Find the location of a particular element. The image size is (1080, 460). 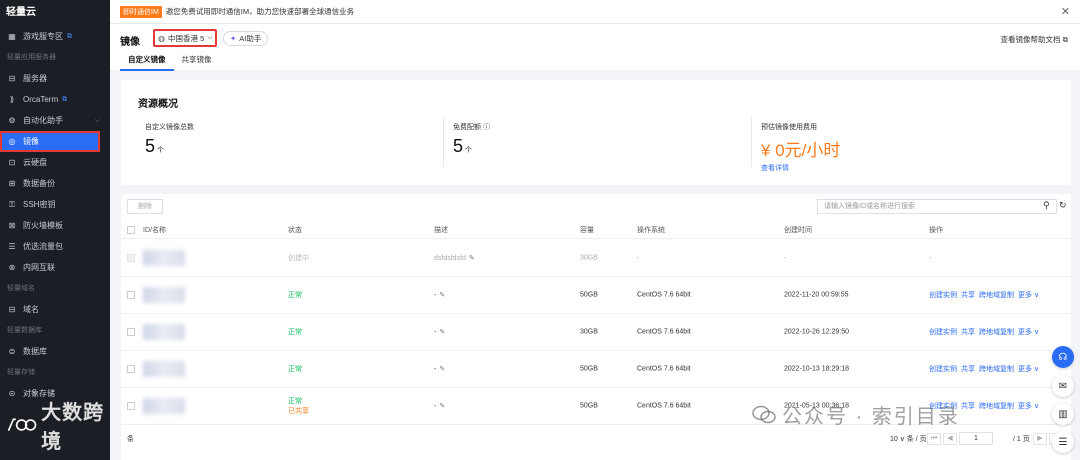

sidebar-item-label: 优选流量包 is located at coordinates (43, 246).